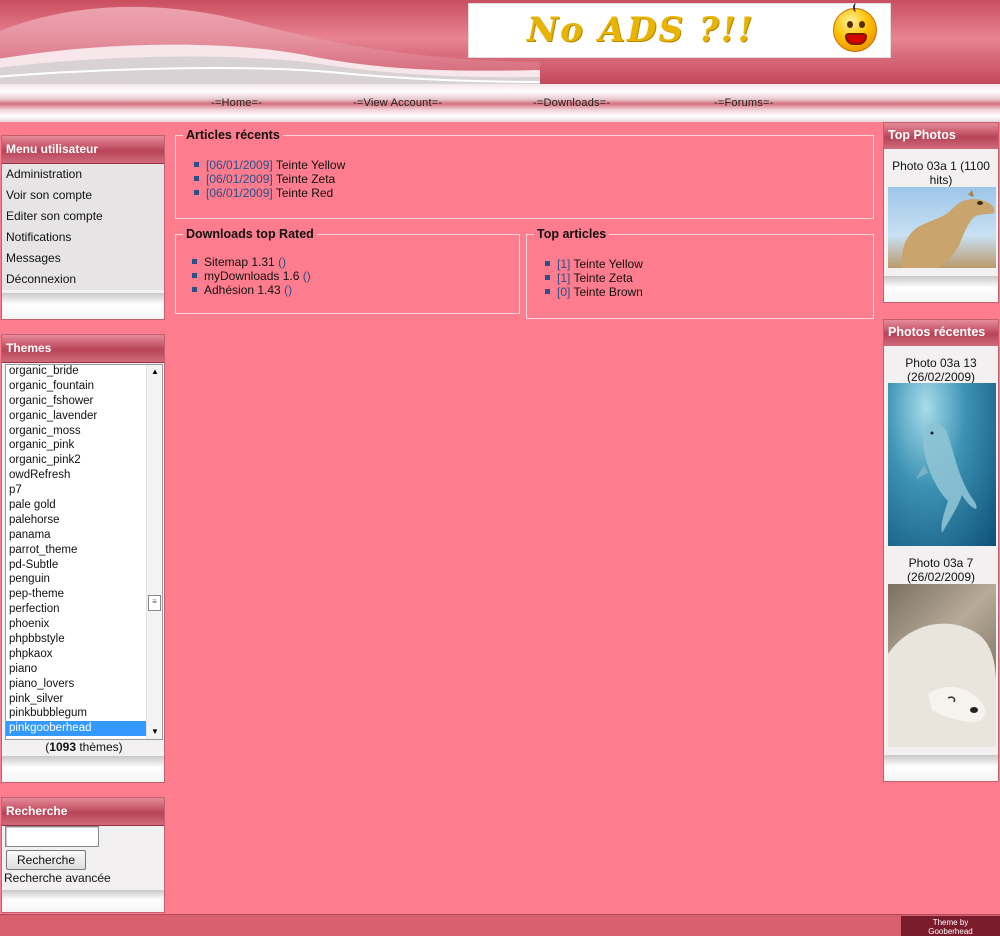 The image size is (1000, 936). I want to click on search-input, so click(52, 836).